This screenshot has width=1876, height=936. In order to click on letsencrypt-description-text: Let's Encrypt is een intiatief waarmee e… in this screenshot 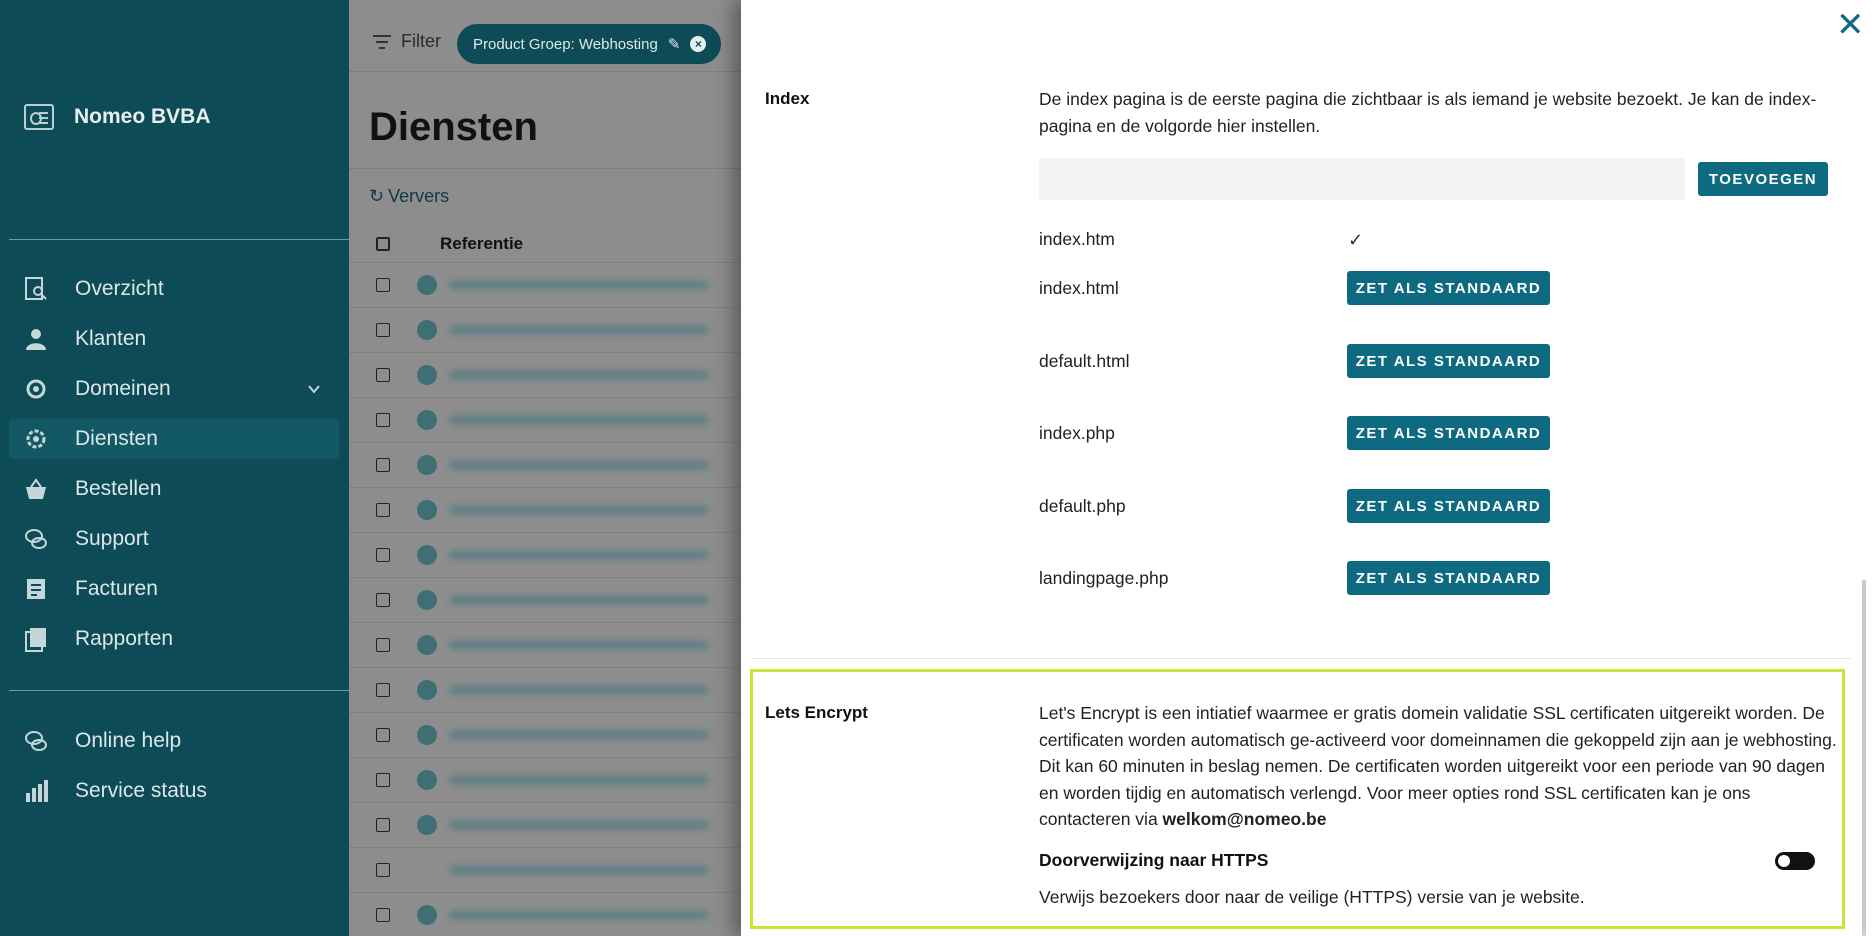, I will do `click(1438, 766)`.